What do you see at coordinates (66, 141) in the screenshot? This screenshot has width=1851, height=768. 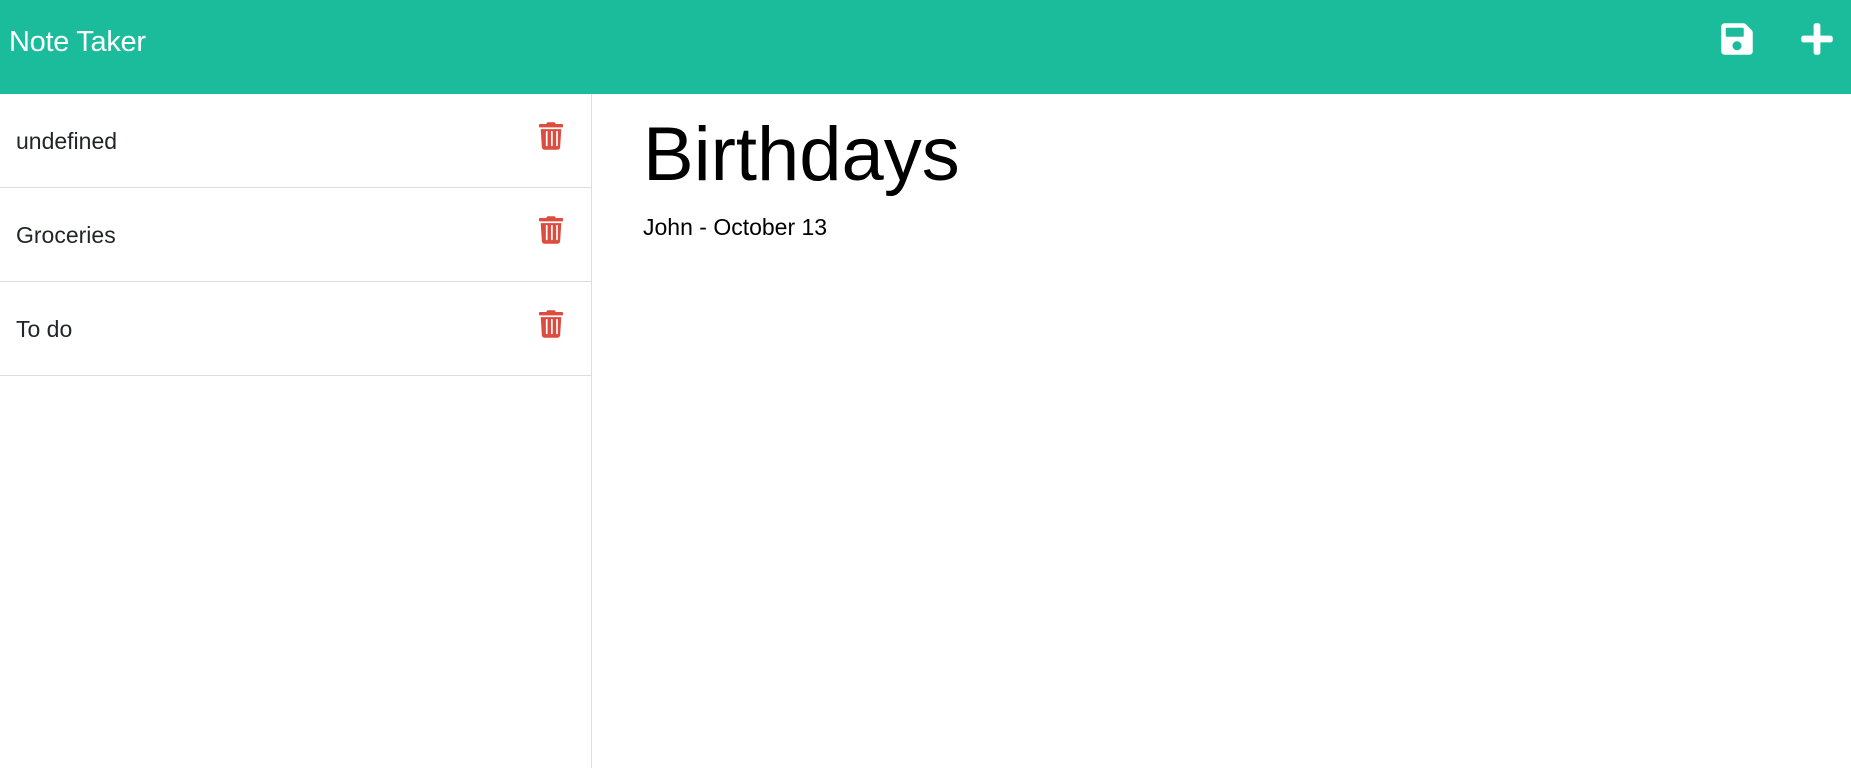 I see `note-list-item-title: undefined` at bounding box center [66, 141].